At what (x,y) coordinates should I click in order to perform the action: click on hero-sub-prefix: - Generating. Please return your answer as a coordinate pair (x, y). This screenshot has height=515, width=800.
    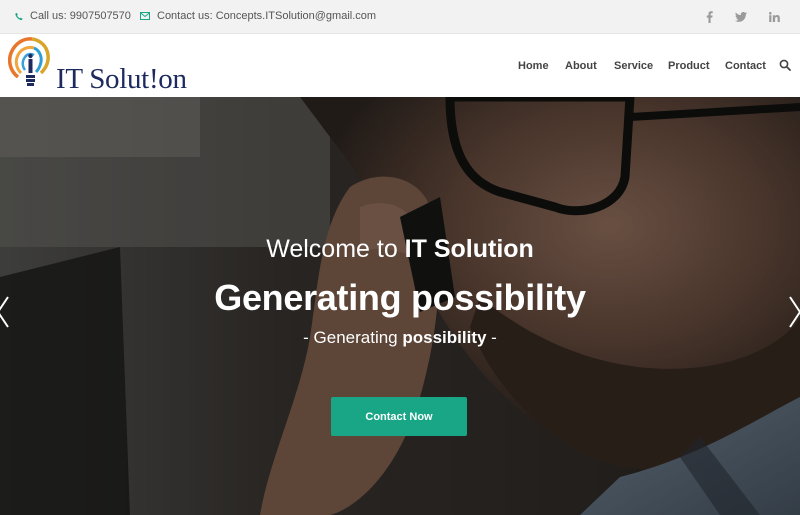
    Looking at the image, I should click on (353, 337).